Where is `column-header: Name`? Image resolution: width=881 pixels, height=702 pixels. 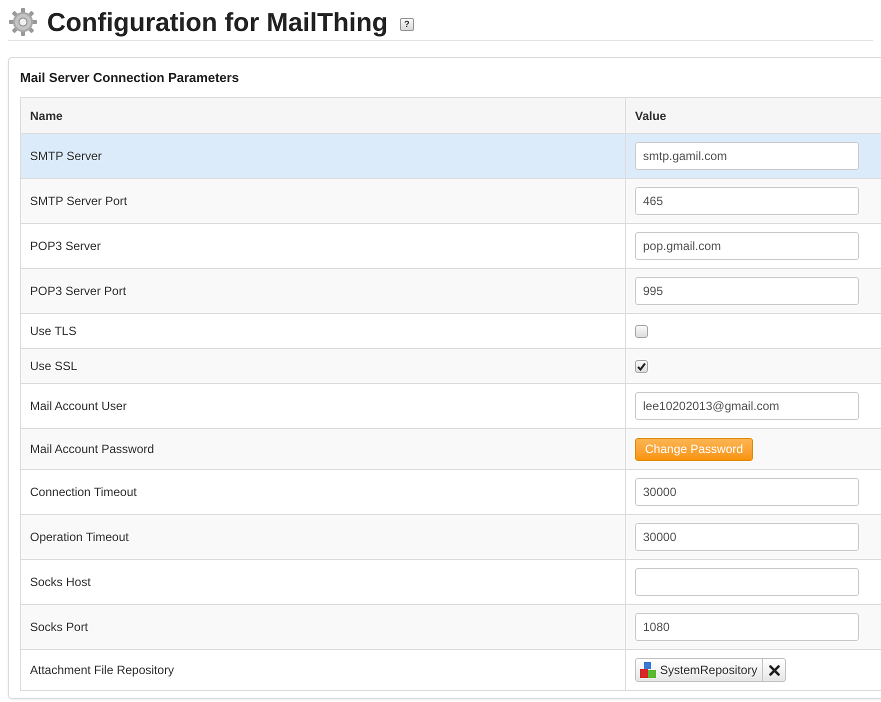
column-header: Name is located at coordinates (323, 116).